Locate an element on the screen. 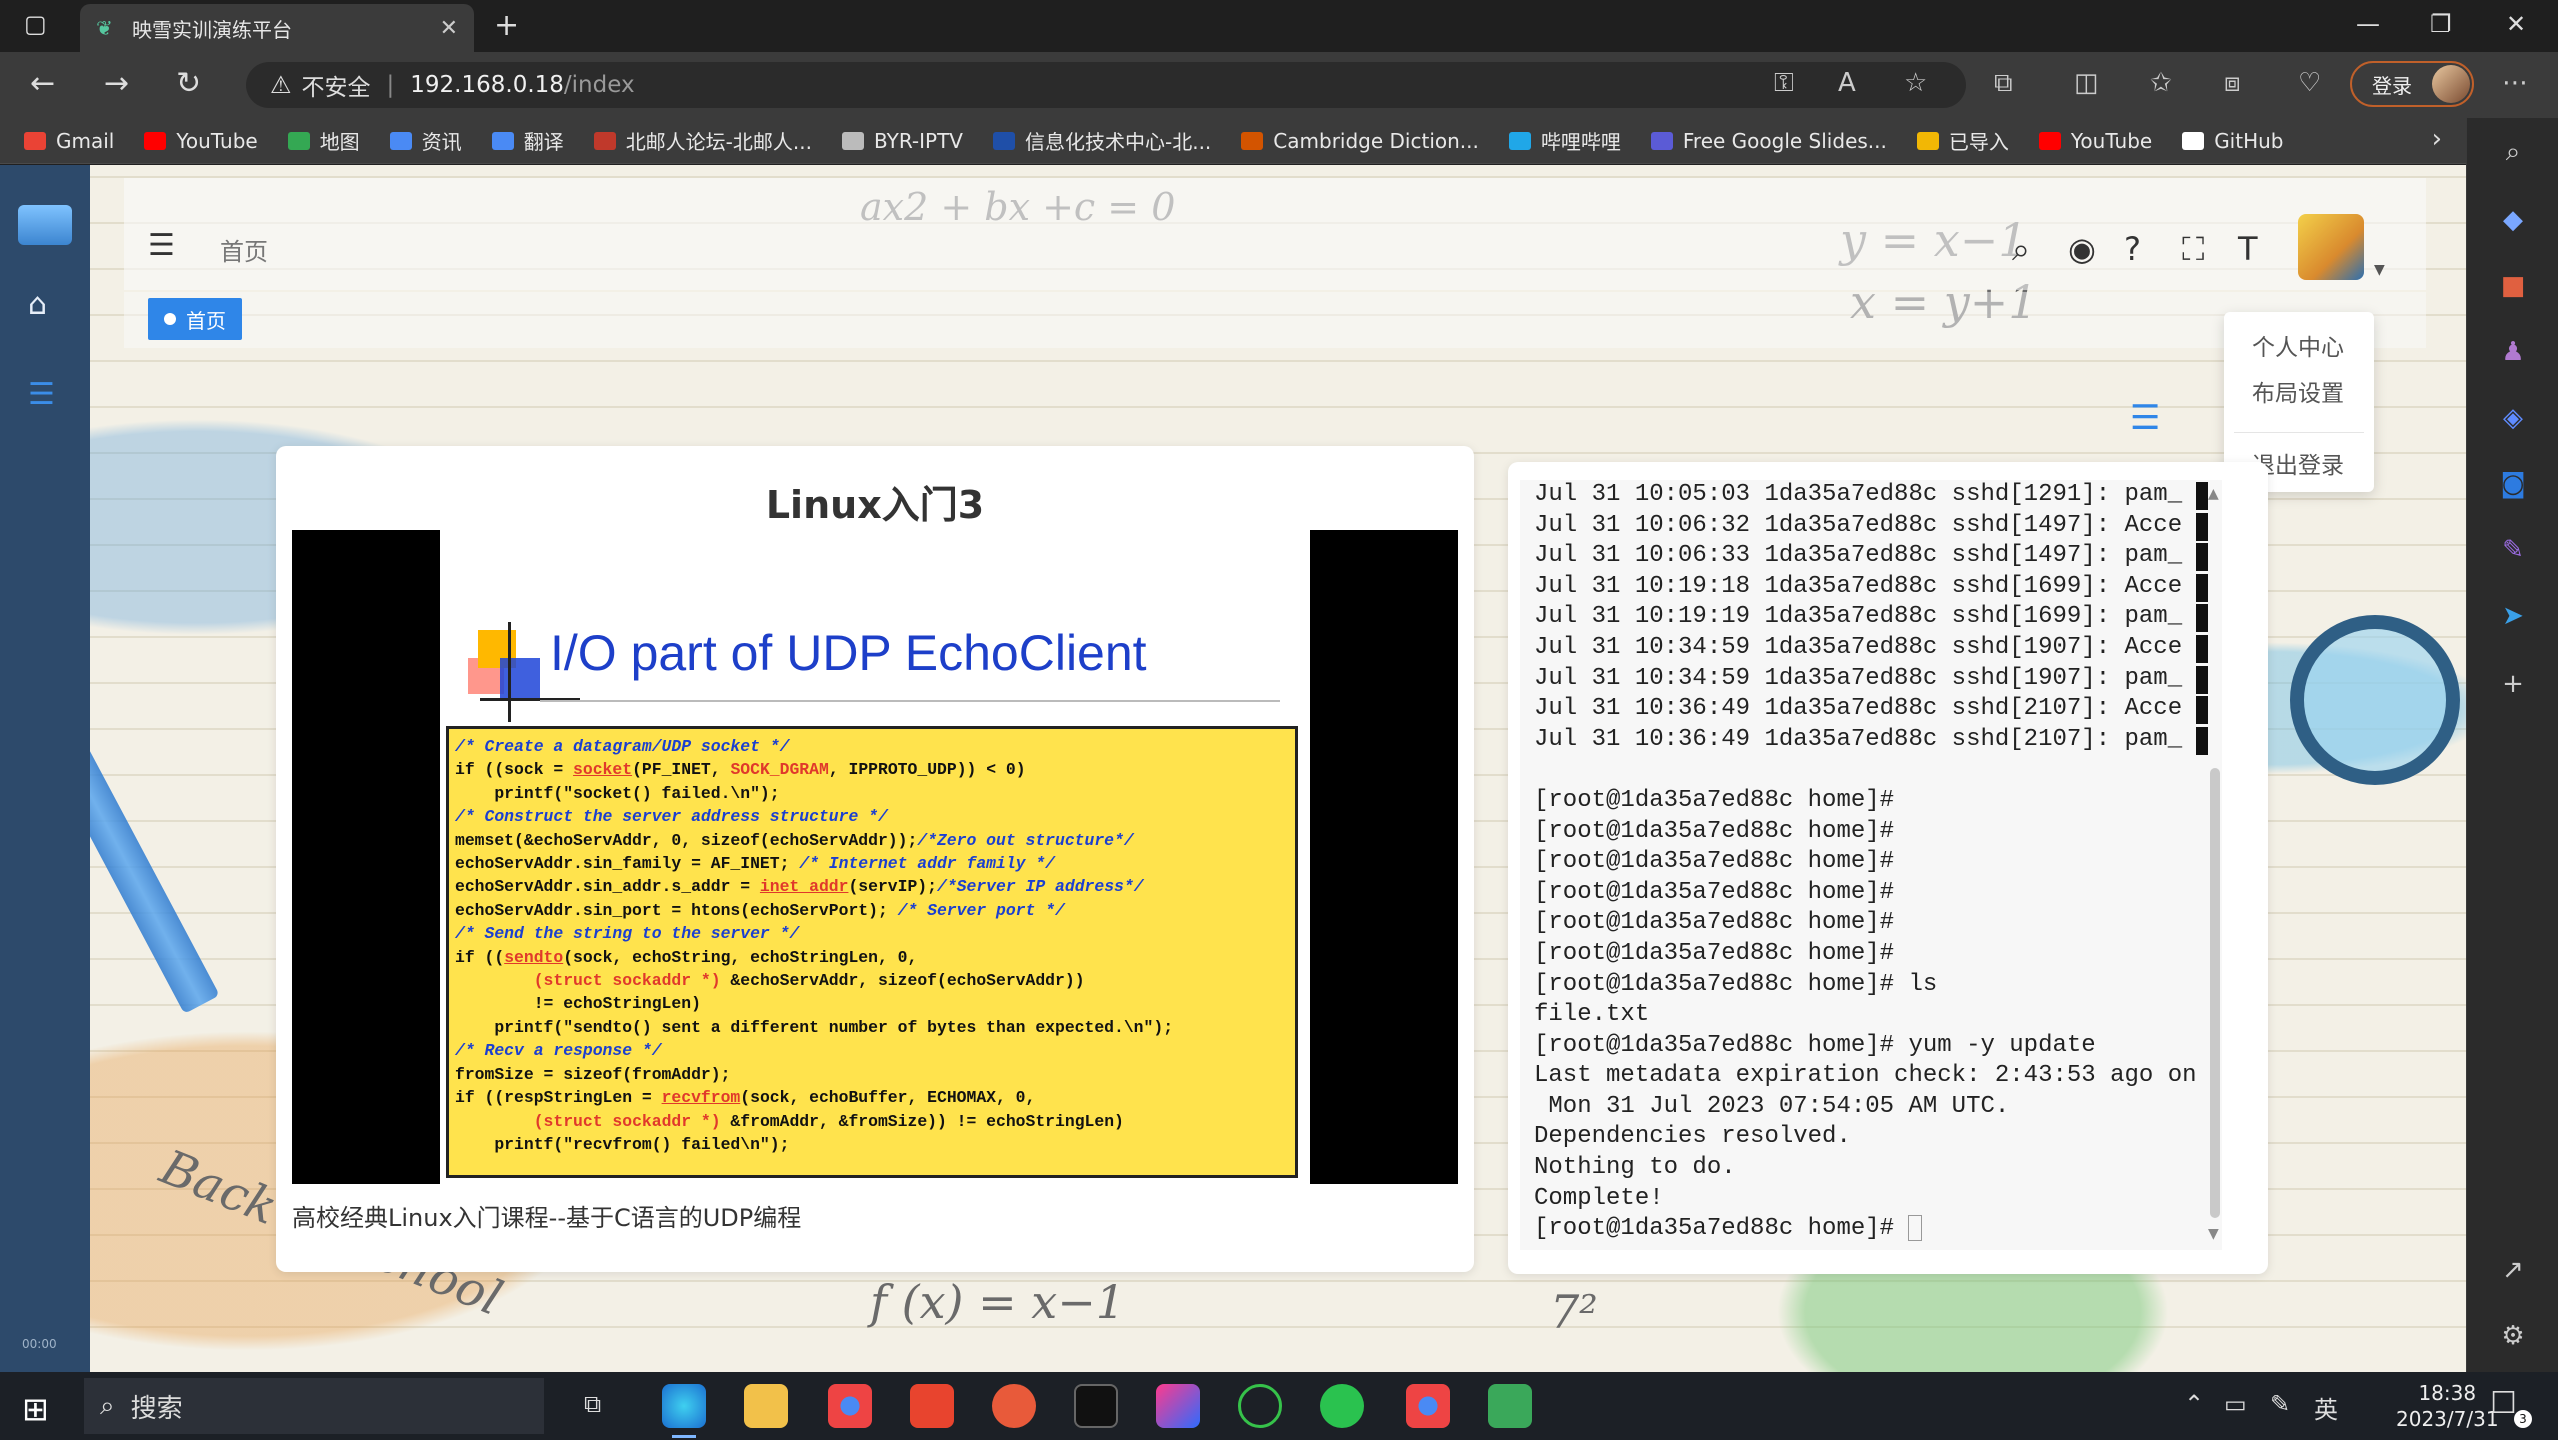  scrollbar-thumb is located at coordinates (2215, 993).